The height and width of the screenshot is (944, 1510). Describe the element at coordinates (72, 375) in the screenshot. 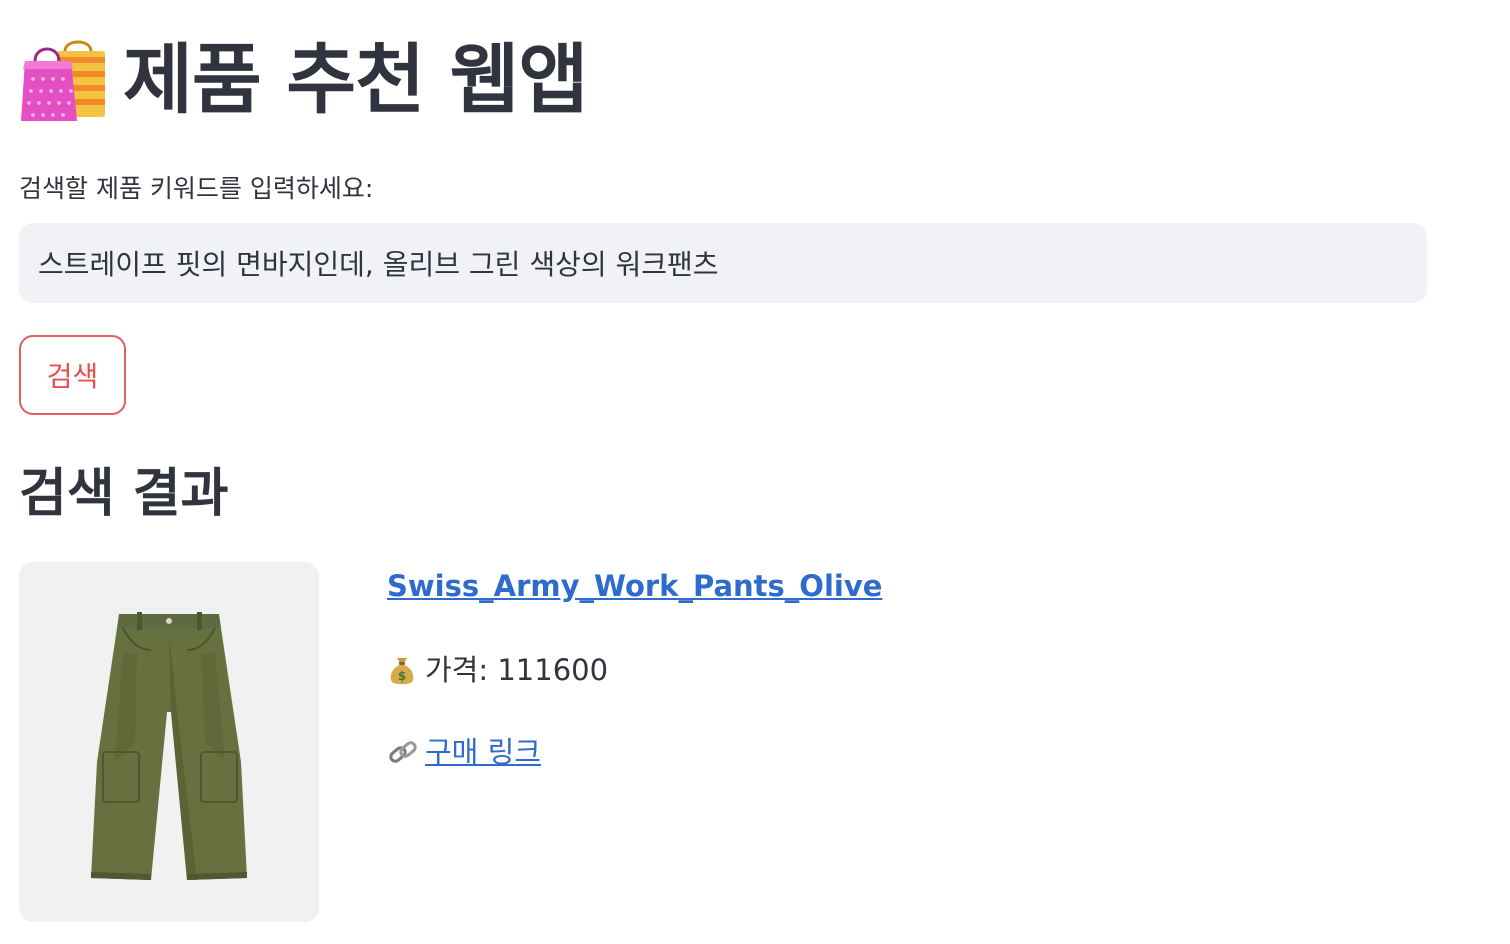

I see `search-button: 검색` at that location.